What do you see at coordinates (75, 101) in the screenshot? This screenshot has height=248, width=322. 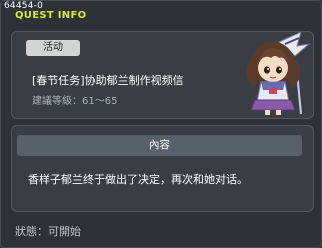 I see `recommended-level: 建議等級：61～65` at bounding box center [75, 101].